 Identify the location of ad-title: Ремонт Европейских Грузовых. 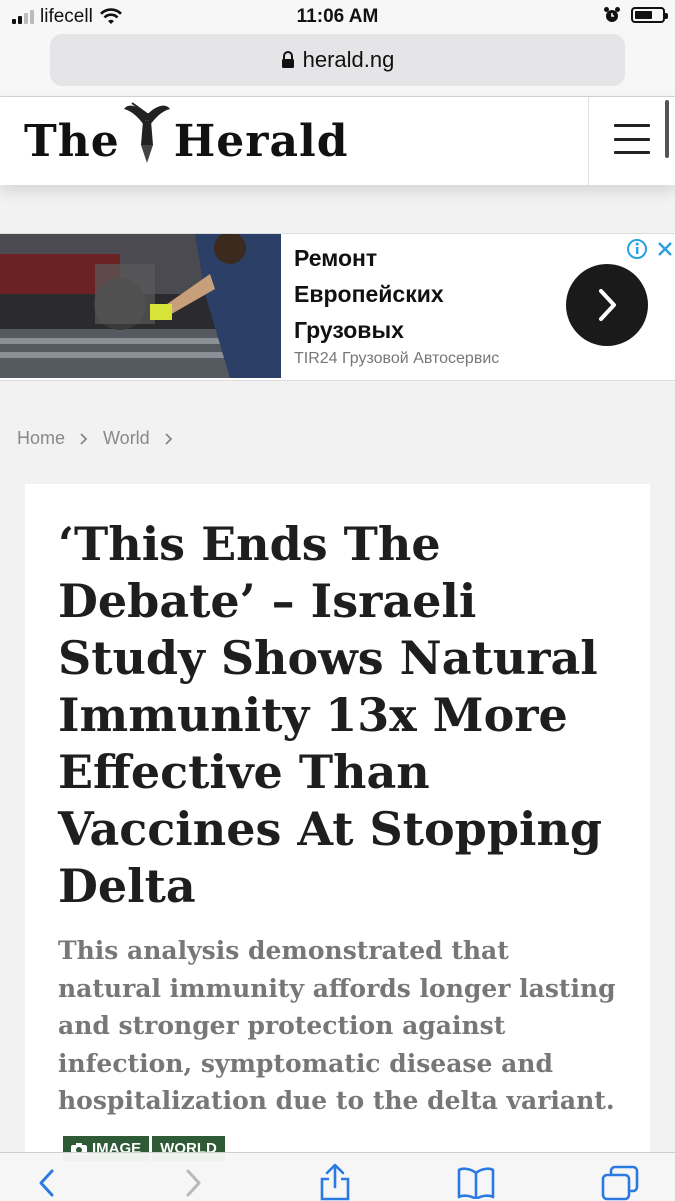
(369, 294).